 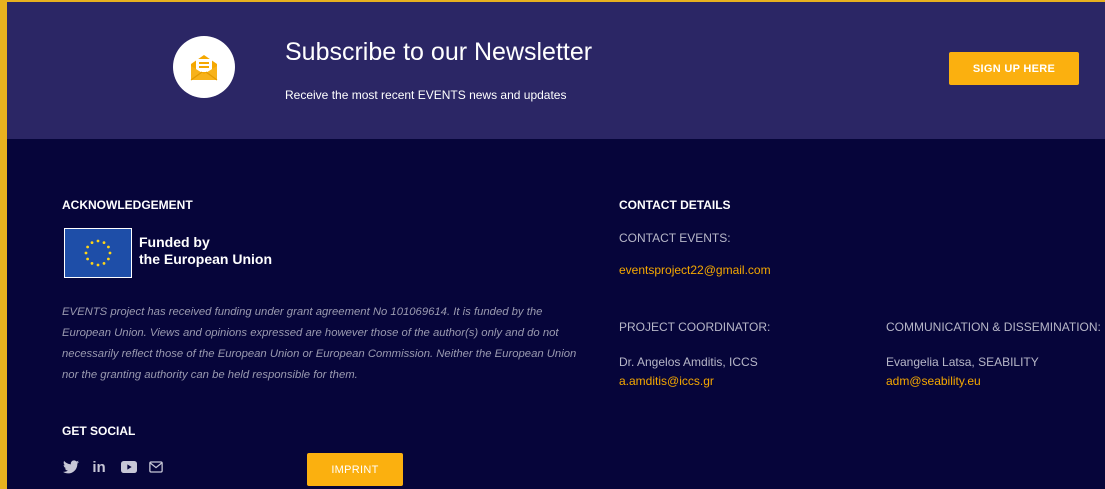 What do you see at coordinates (933, 381) in the screenshot?
I see `communication-email: adm@seability.eu` at bounding box center [933, 381].